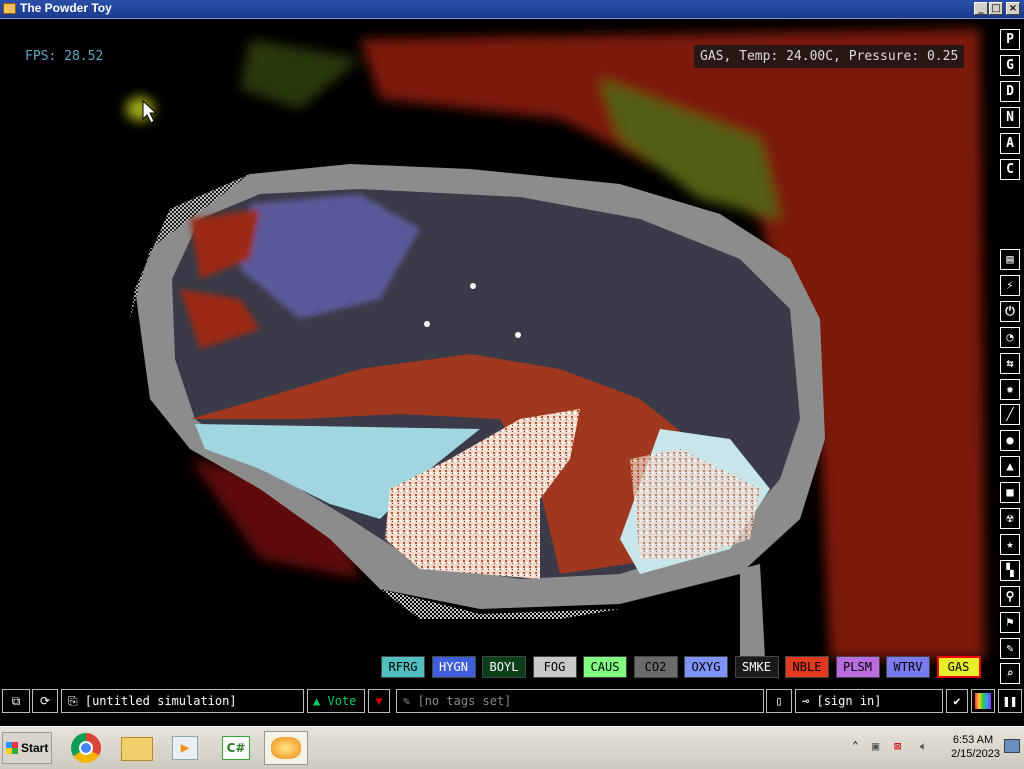 The image size is (1024, 769). Describe the element at coordinates (1010, 311) in the screenshot. I see `power-icon: ⏻` at that location.